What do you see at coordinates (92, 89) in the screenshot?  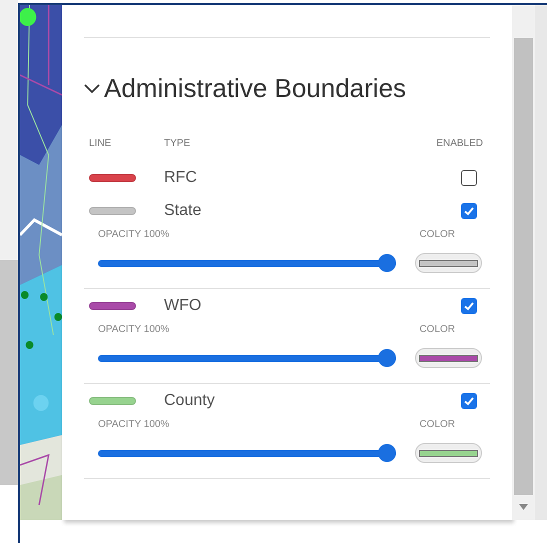 I see `chevron-icon` at bounding box center [92, 89].